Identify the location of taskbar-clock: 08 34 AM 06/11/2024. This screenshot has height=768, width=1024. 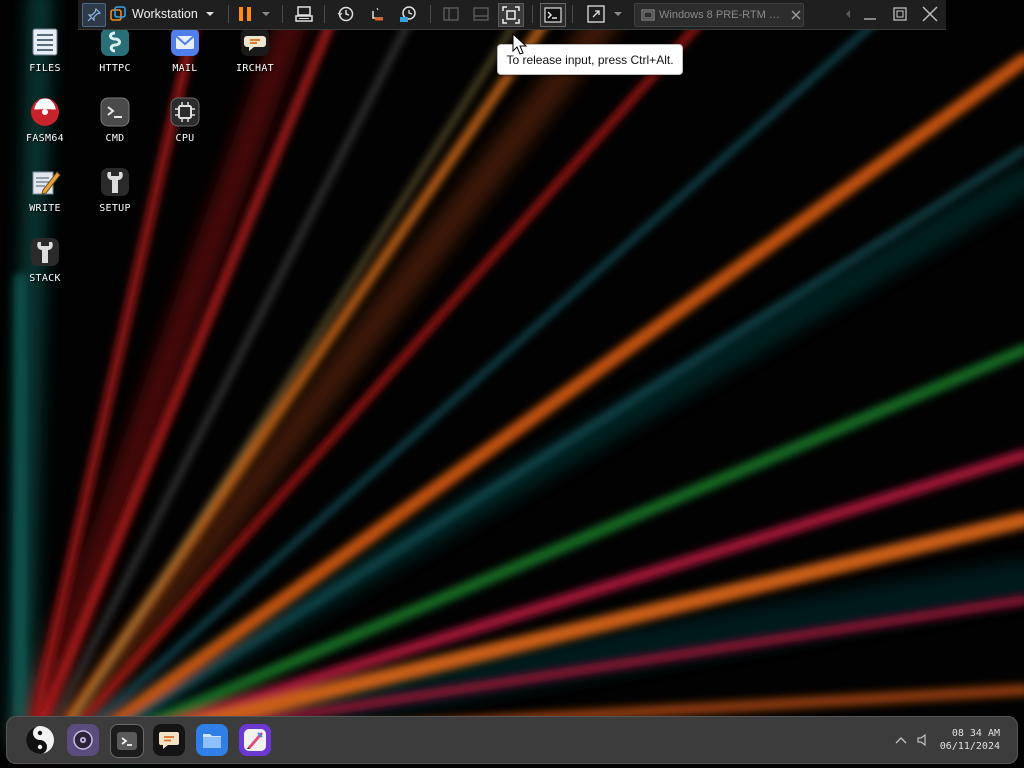
(970, 740).